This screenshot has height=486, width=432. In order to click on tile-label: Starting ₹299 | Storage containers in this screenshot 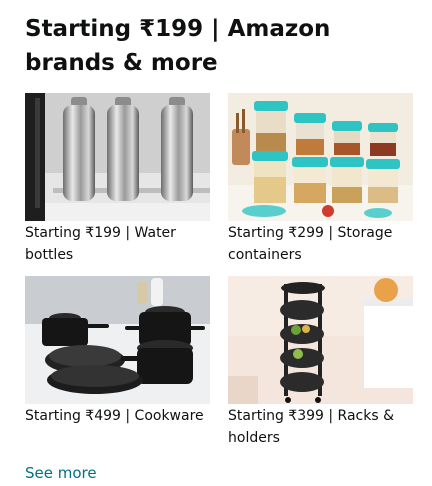, I will do `click(320, 244)`.